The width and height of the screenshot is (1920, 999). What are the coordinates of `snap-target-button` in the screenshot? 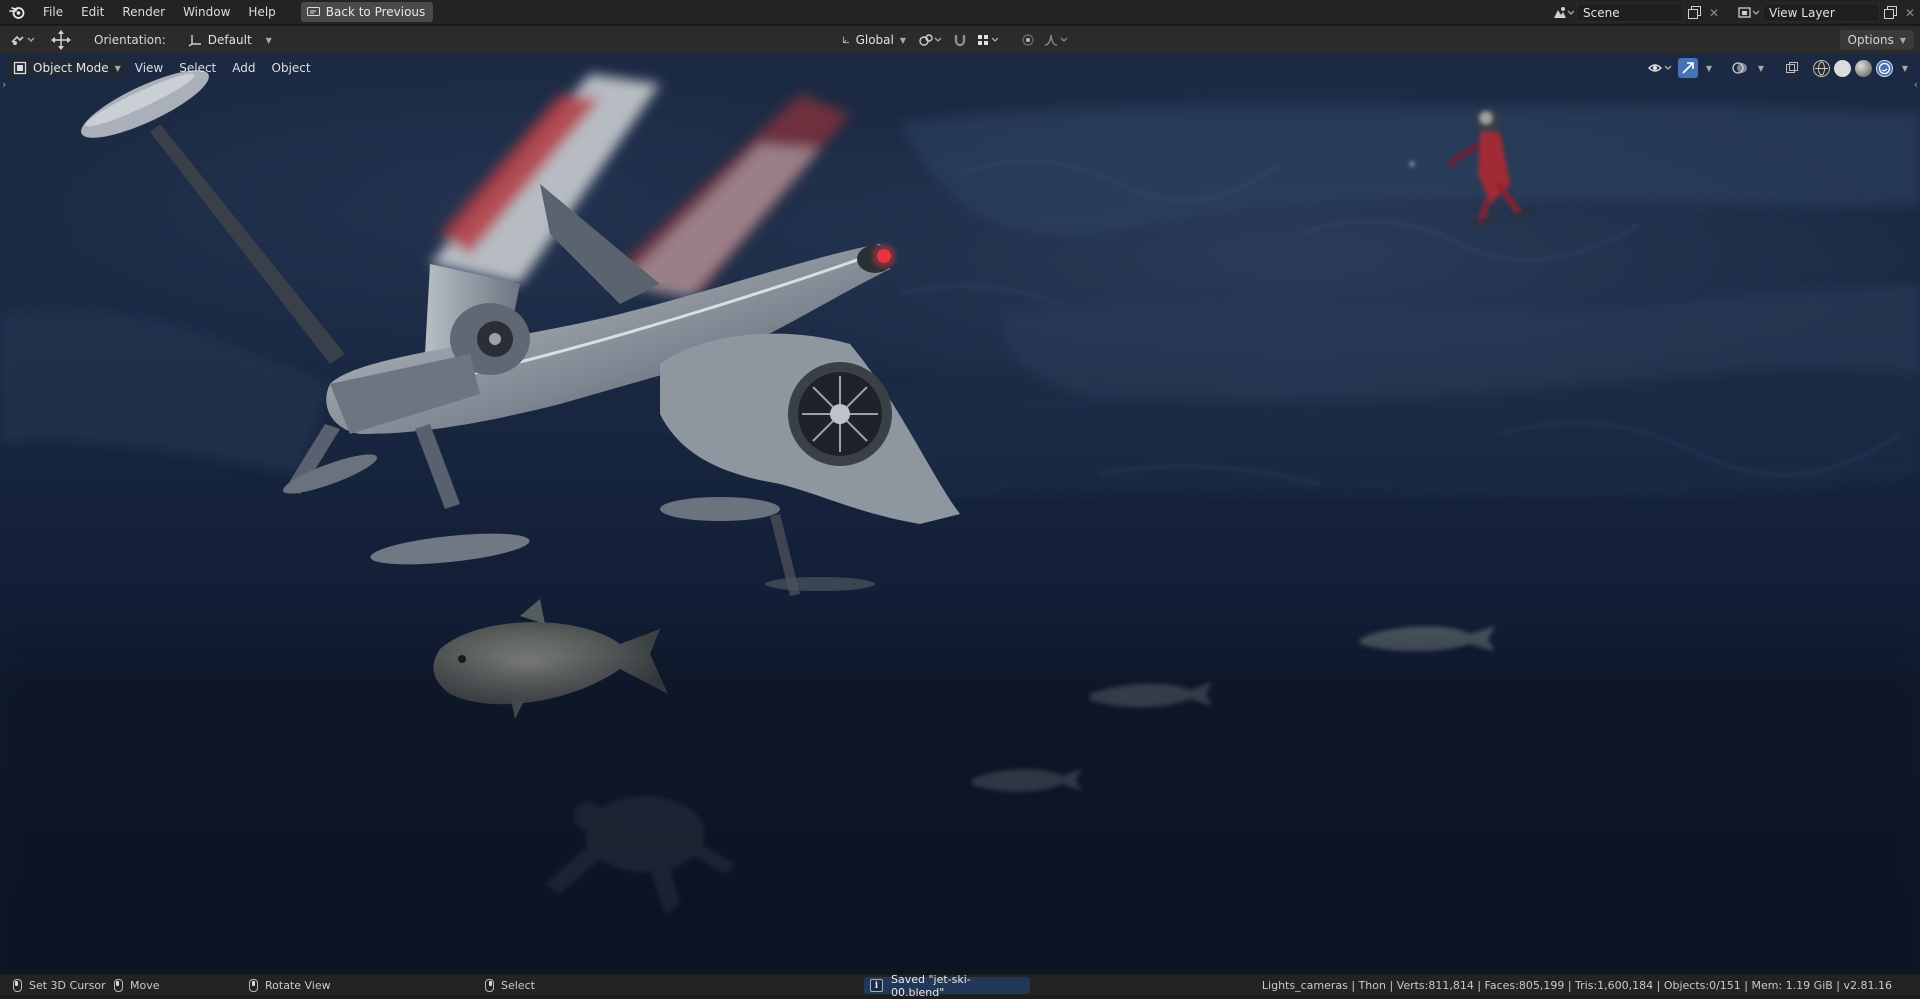 It's located at (989, 40).